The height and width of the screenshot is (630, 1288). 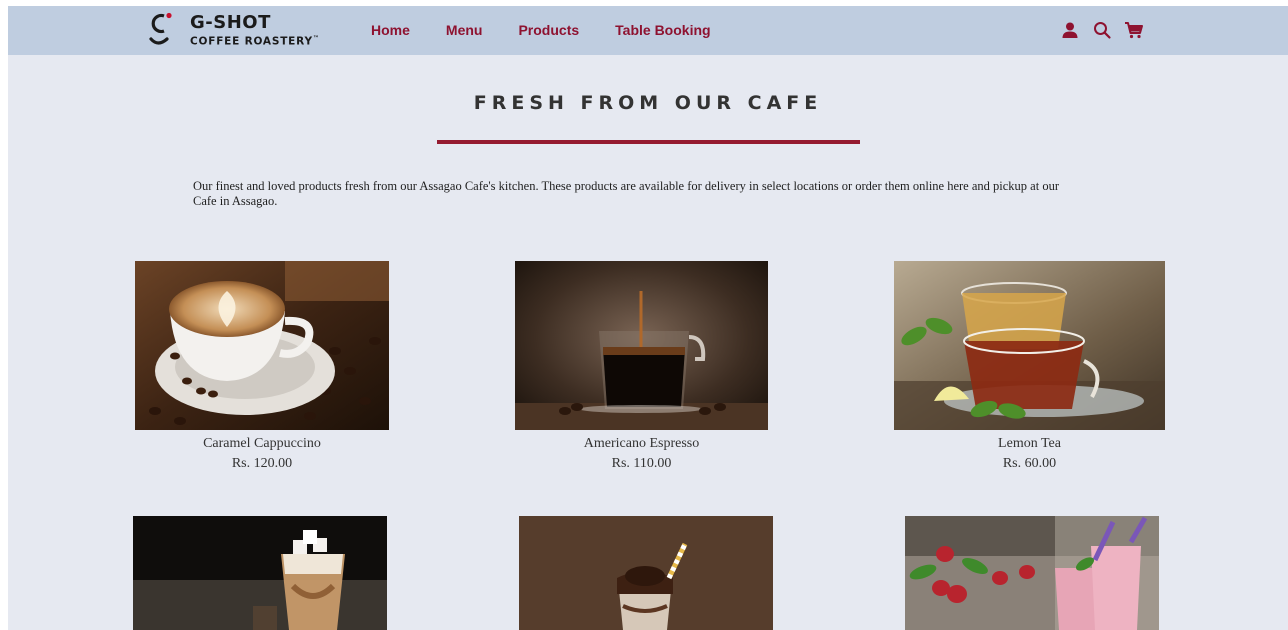 I want to click on main-nav: Home Menu Products Table Booking, so click(x=559, y=30).